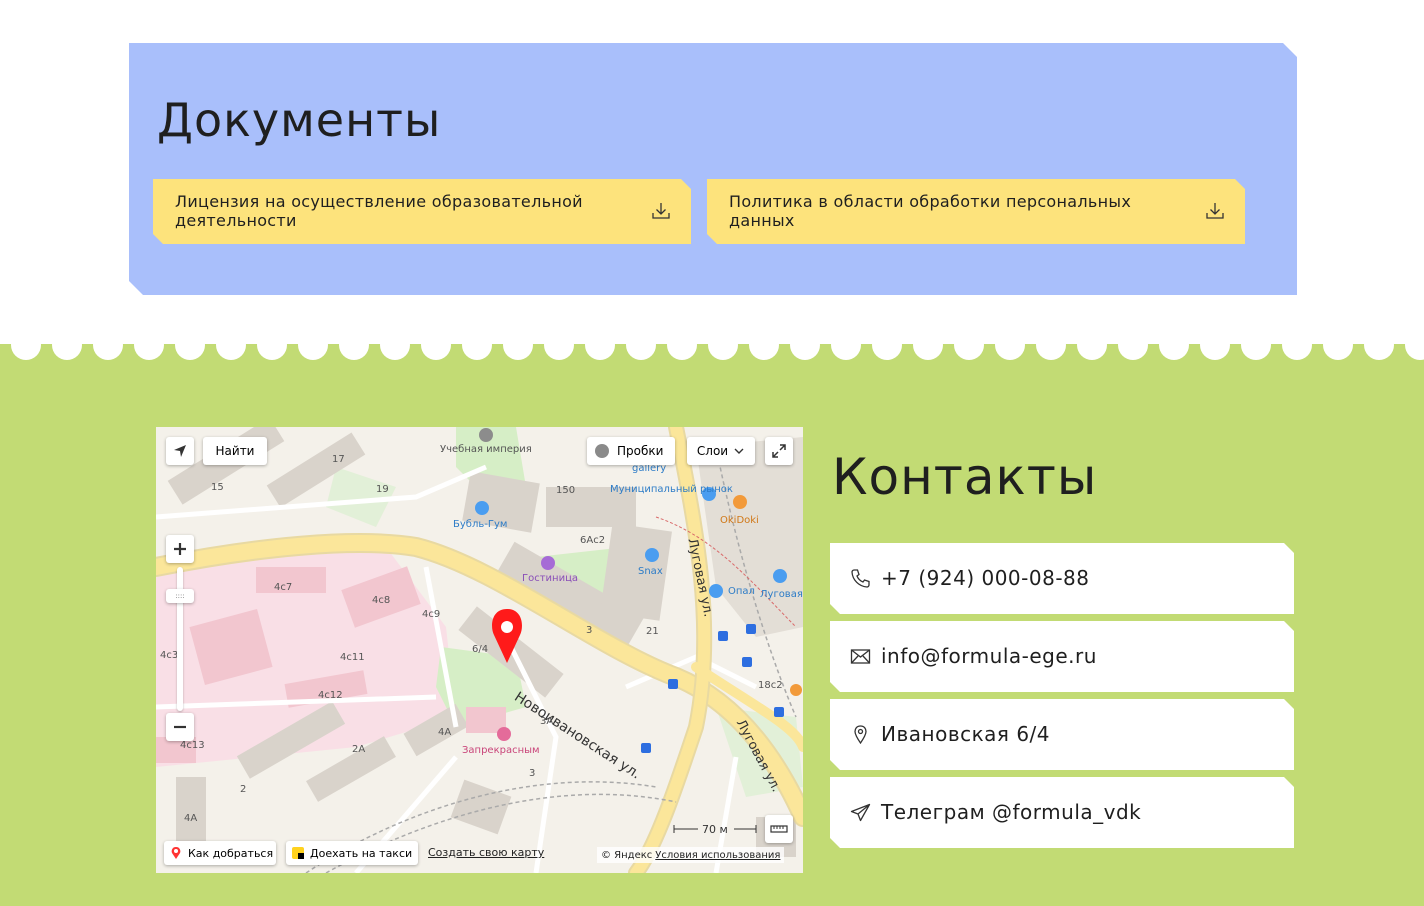 The height and width of the screenshot is (906, 1424). Describe the element at coordinates (1011, 812) in the screenshot. I see `contact-telegram: Телеграм @formula_vdk` at that location.